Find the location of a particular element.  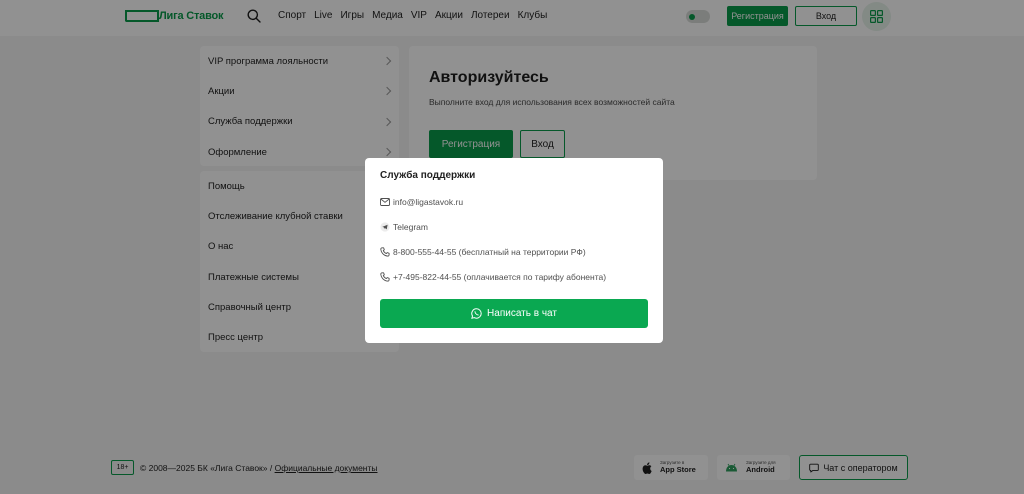

write-to-chat-button: Написать в чат is located at coordinates (514, 313).